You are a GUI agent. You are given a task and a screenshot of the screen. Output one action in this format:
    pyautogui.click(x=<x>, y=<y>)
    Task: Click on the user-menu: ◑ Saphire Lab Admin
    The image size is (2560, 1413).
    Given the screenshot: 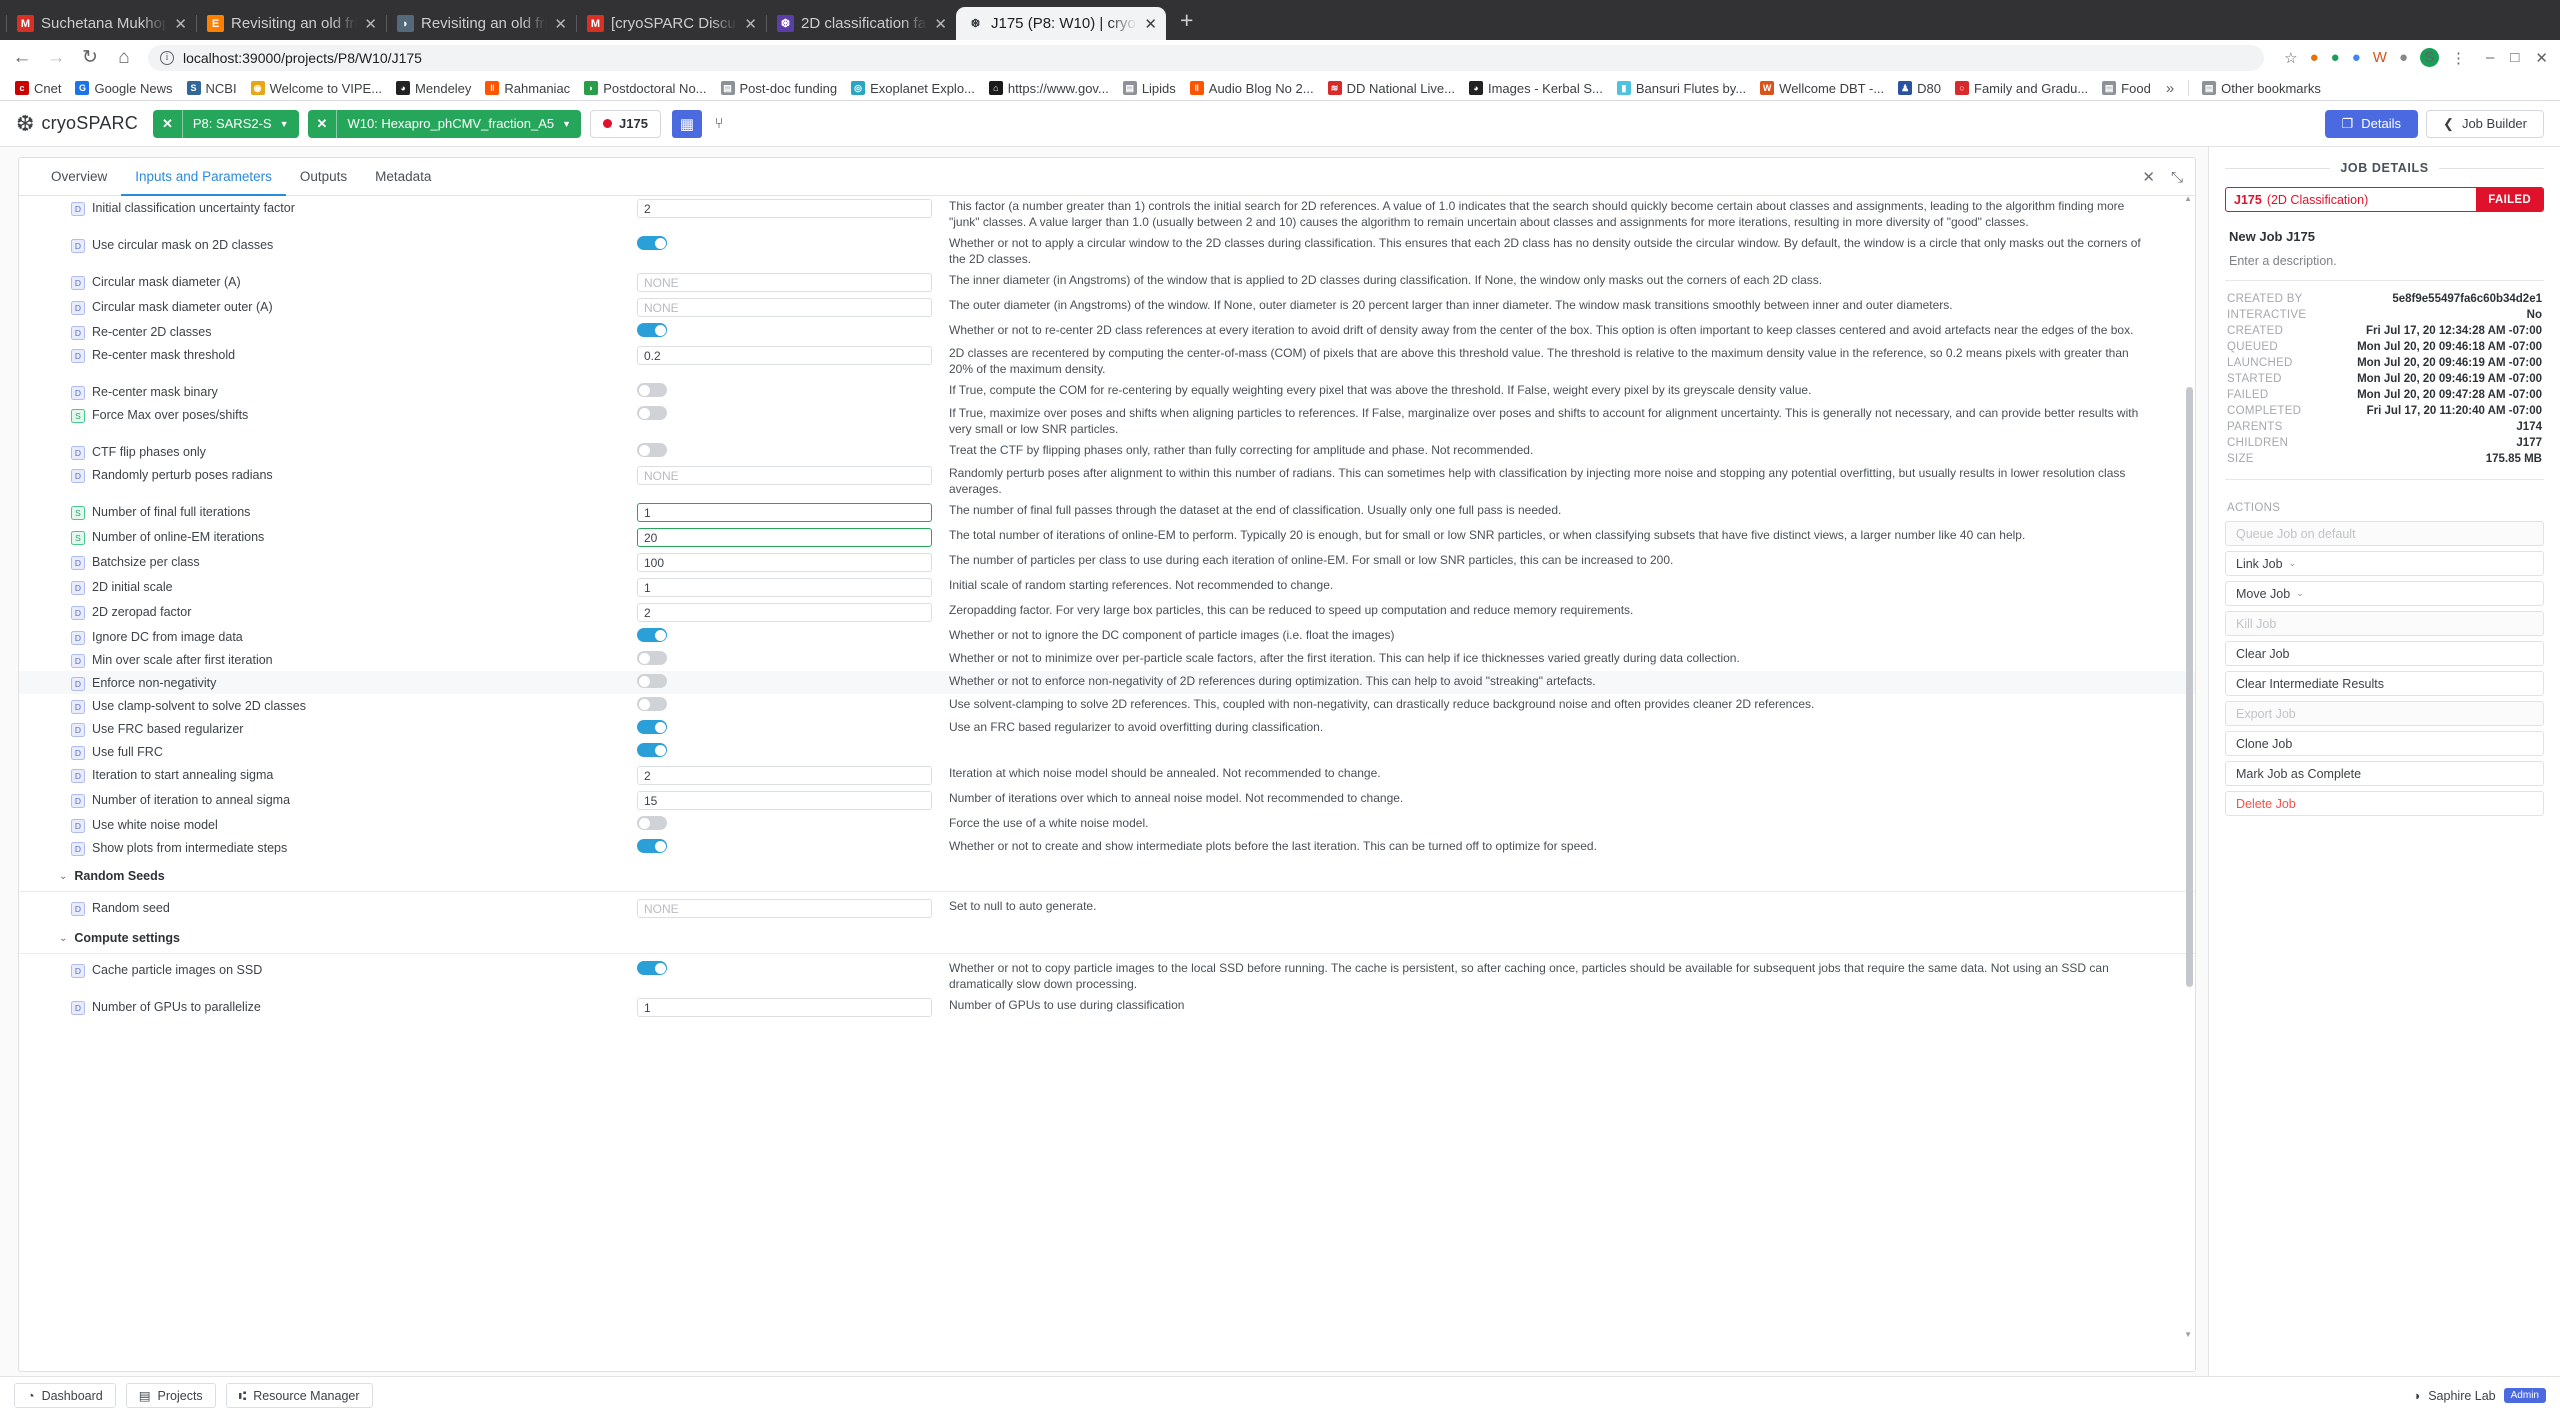 What is the action you would take?
    pyautogui.click(x=2479, y=1395)
    